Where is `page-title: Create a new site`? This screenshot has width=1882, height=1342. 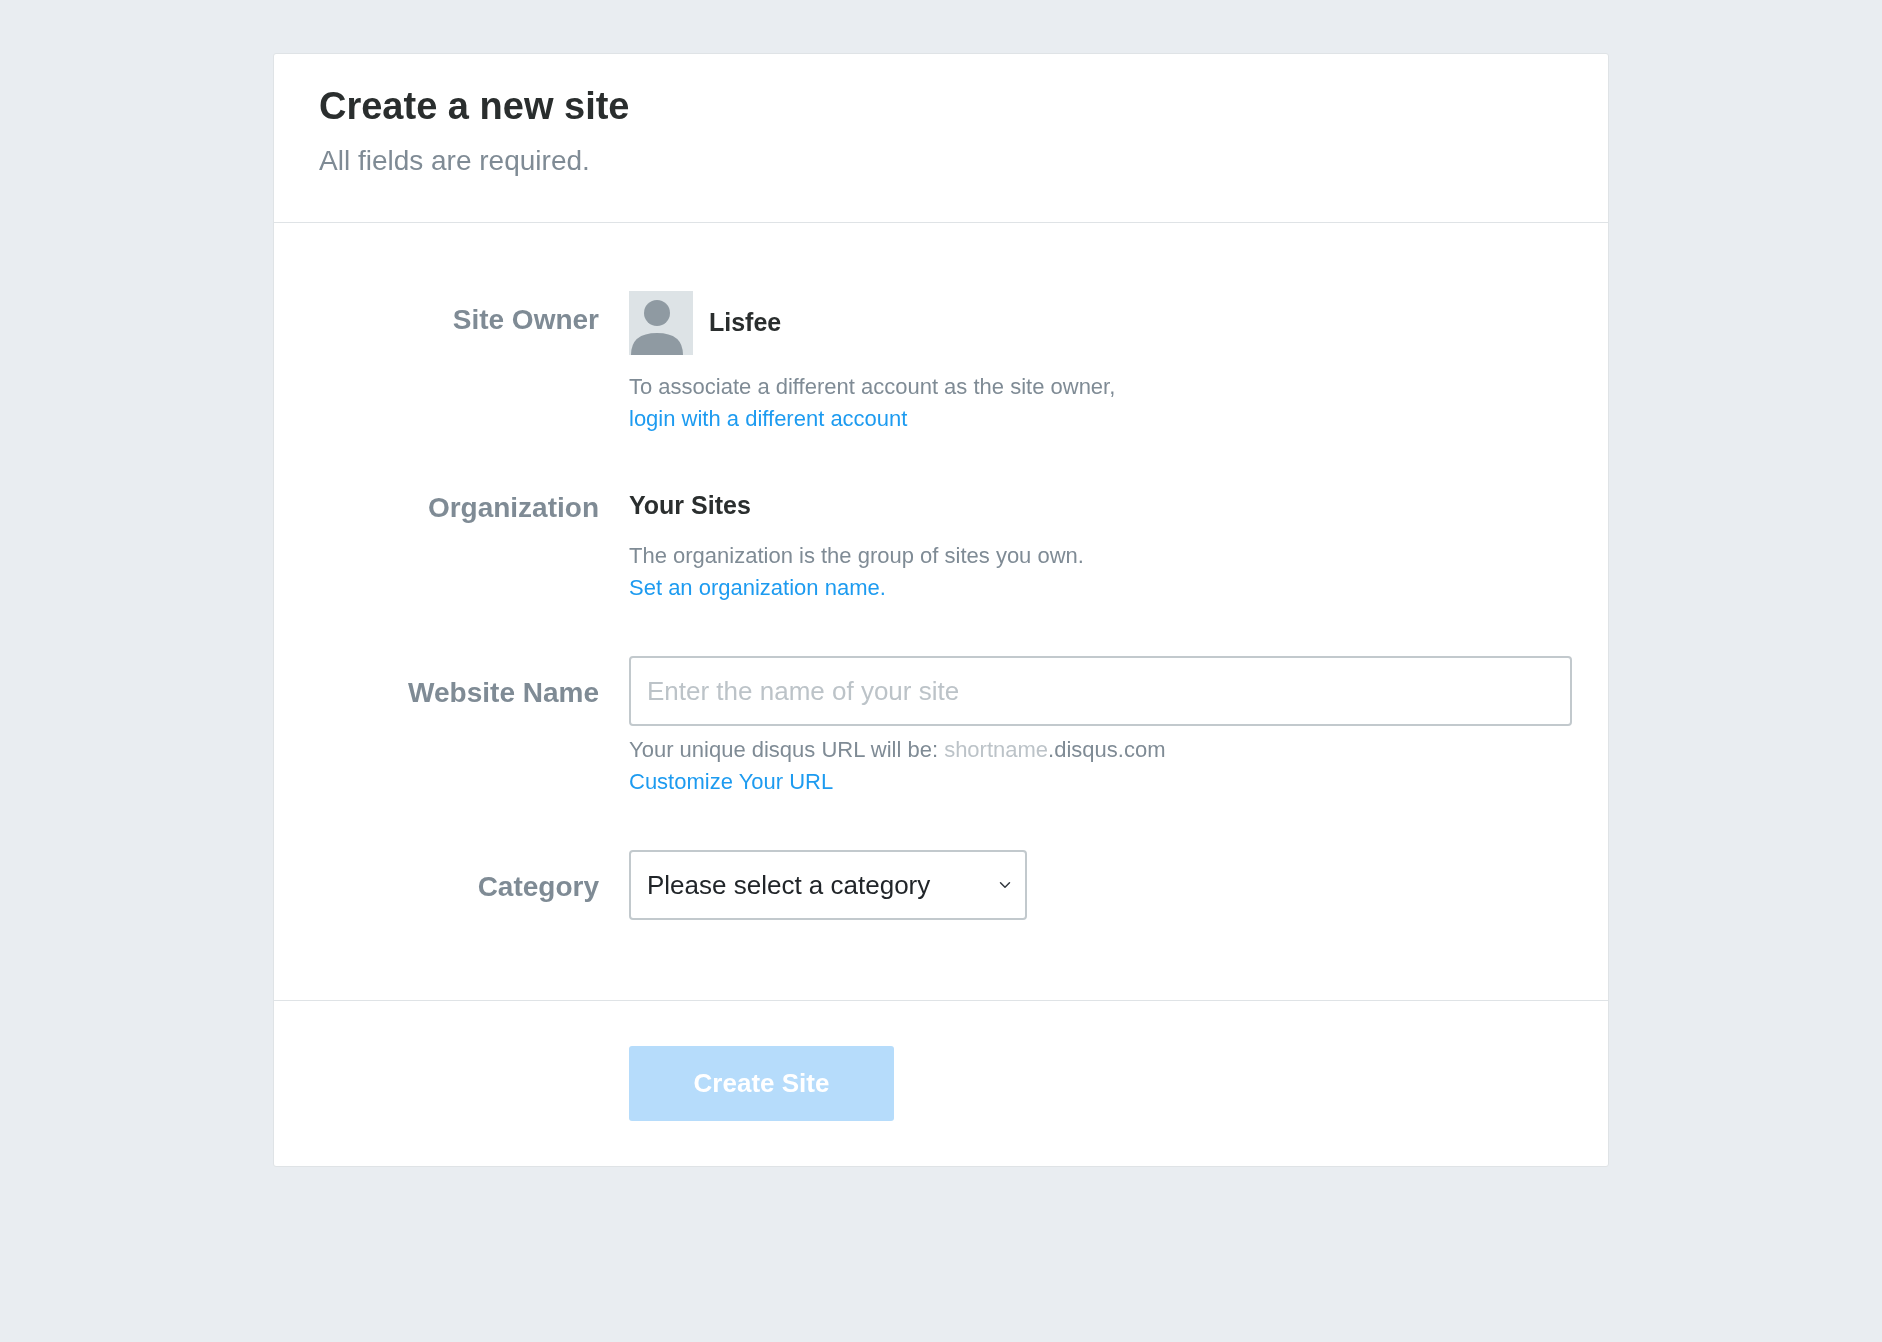
page-title: Create a new site is located at coordinates (475, 106).